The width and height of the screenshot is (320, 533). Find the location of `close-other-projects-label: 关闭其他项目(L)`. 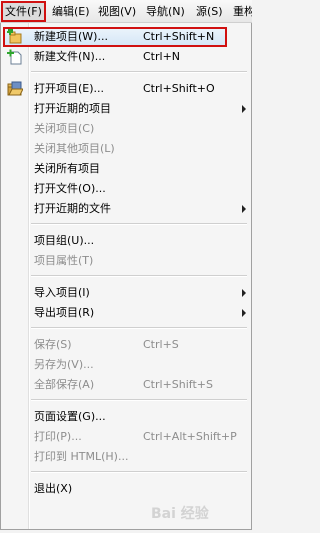

close-other-projects-label: 关闭其他项目(L) is located at coordinates (74, 148).